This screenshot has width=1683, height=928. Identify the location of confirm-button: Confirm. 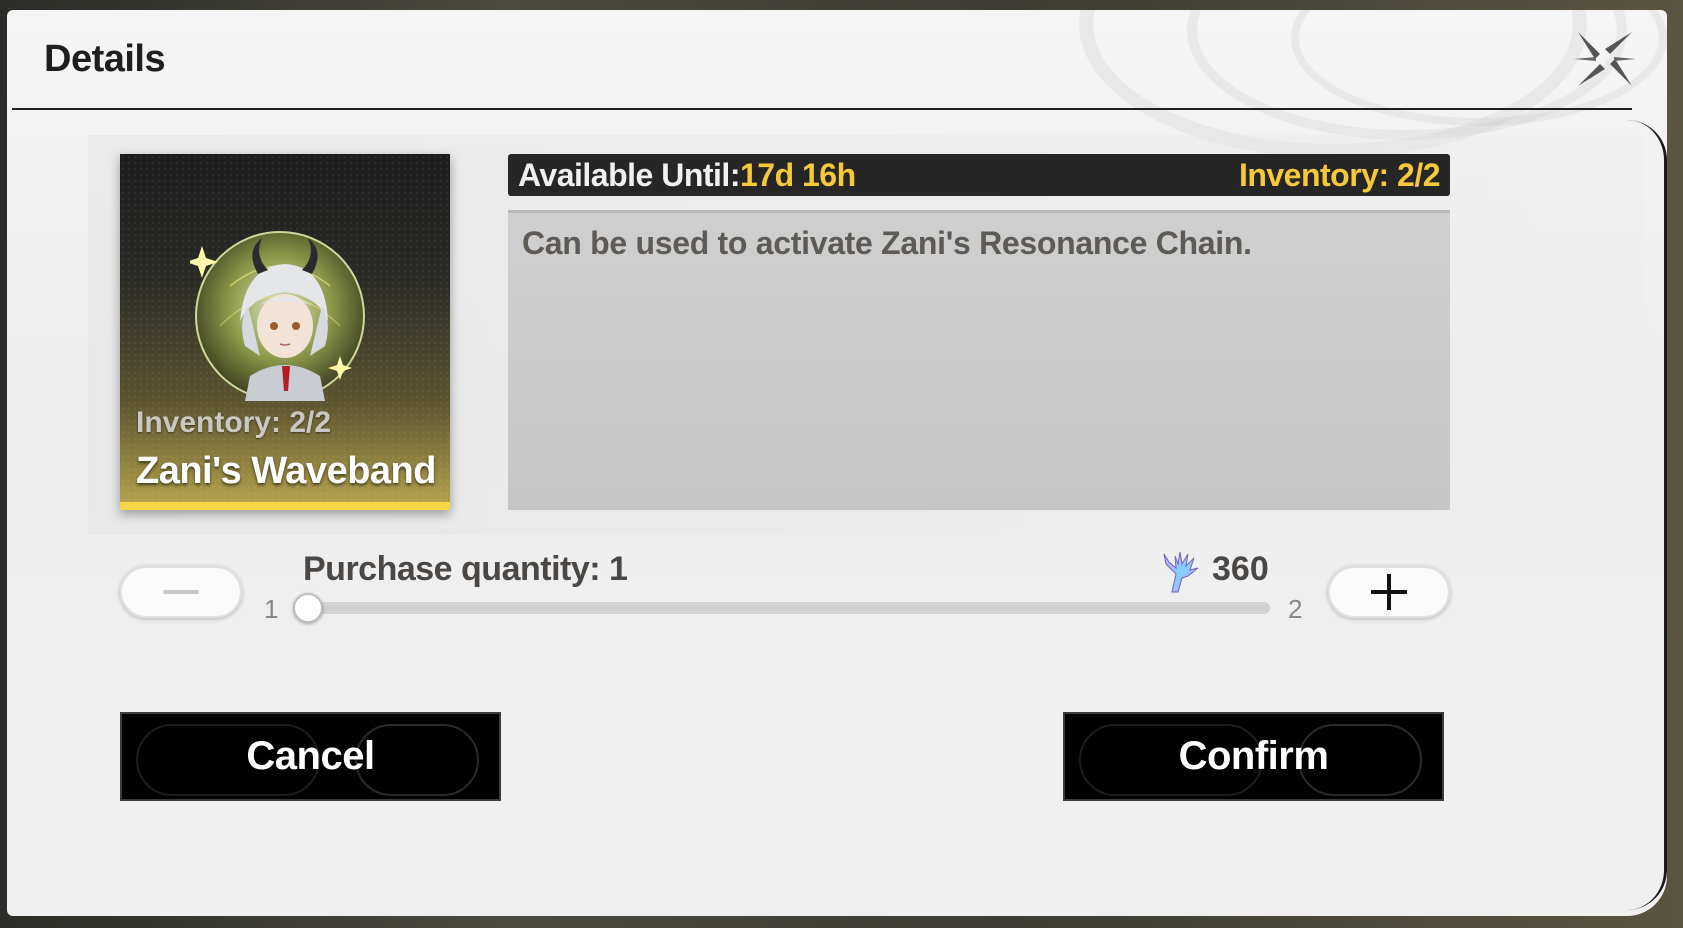
(1253, 756).